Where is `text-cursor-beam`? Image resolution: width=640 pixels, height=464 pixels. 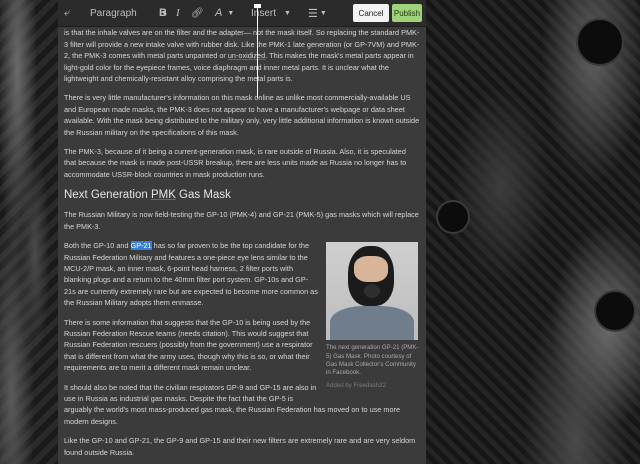 text-cursor-beam is located at coordinates (257, 52).